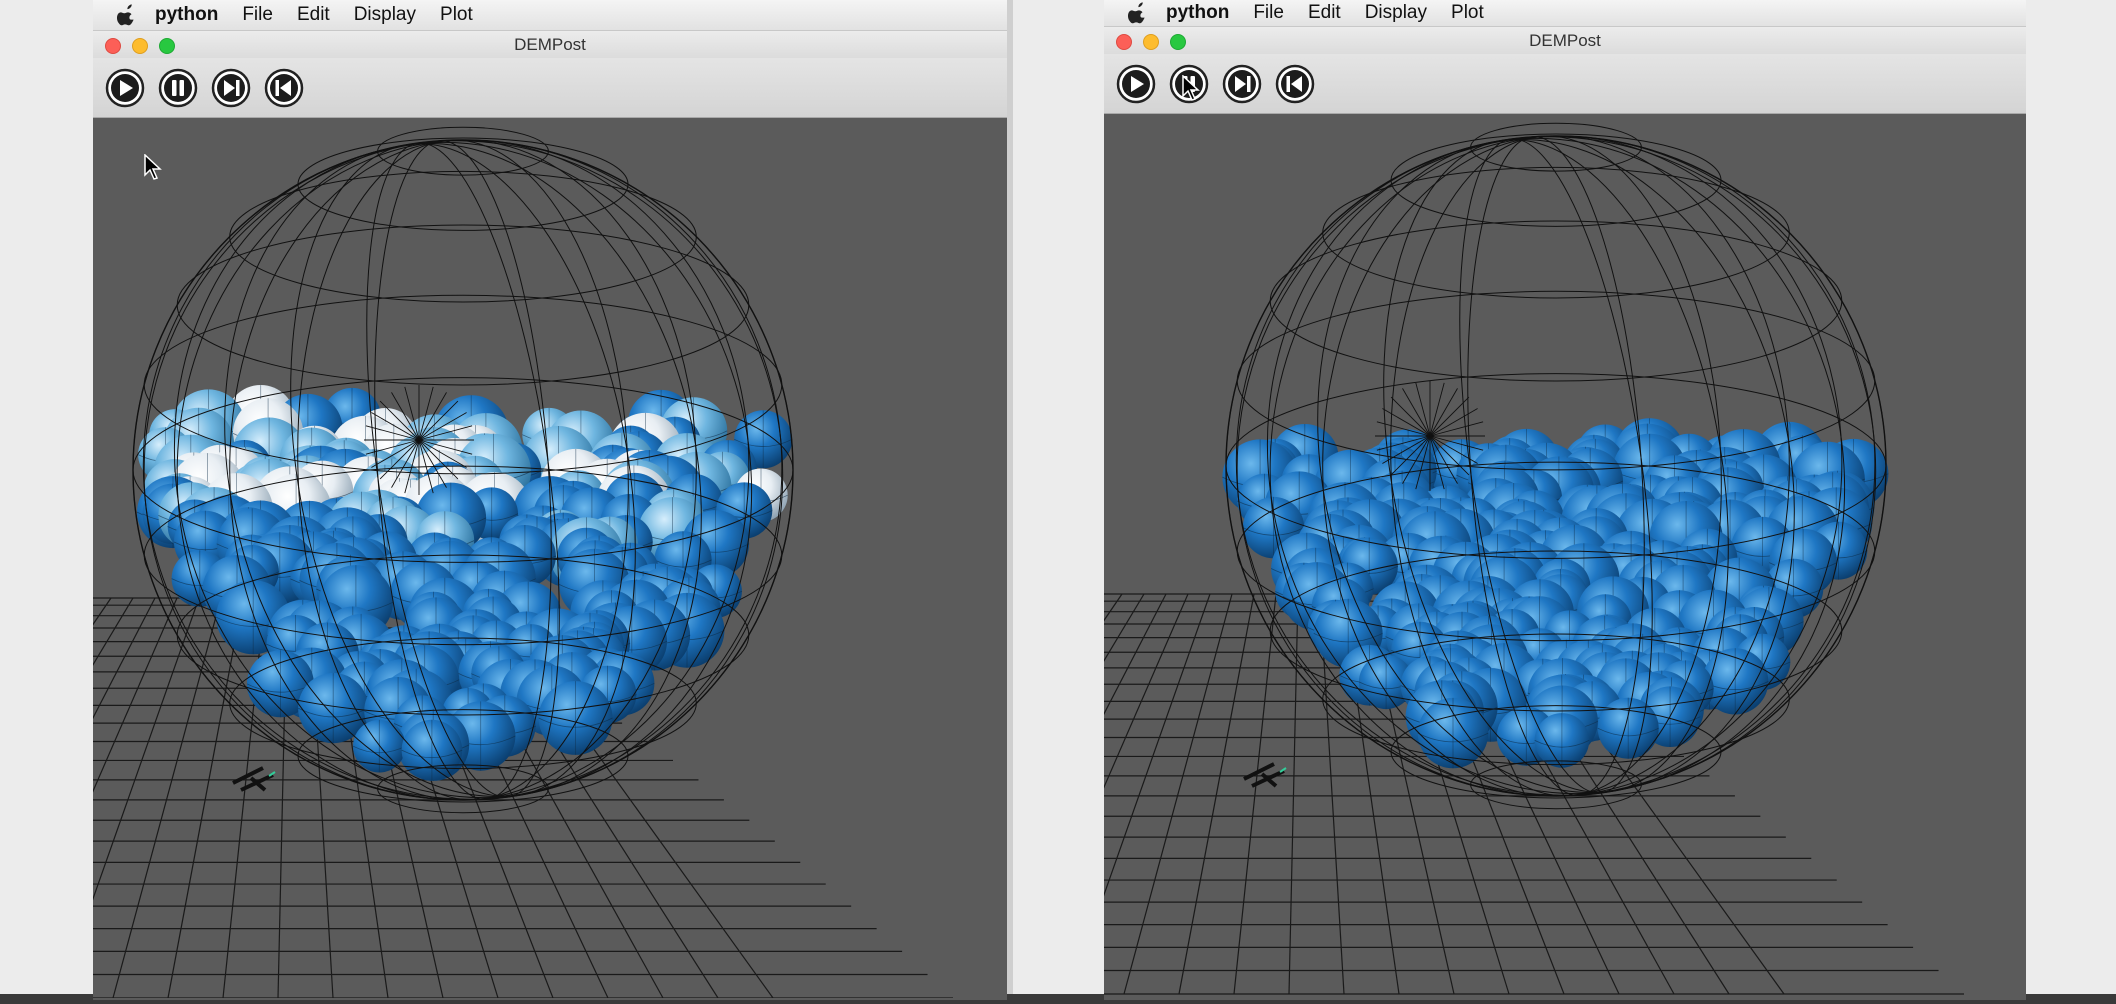 The image size is (2116, 1004). I want to click on pause-button, so click(178, 88).